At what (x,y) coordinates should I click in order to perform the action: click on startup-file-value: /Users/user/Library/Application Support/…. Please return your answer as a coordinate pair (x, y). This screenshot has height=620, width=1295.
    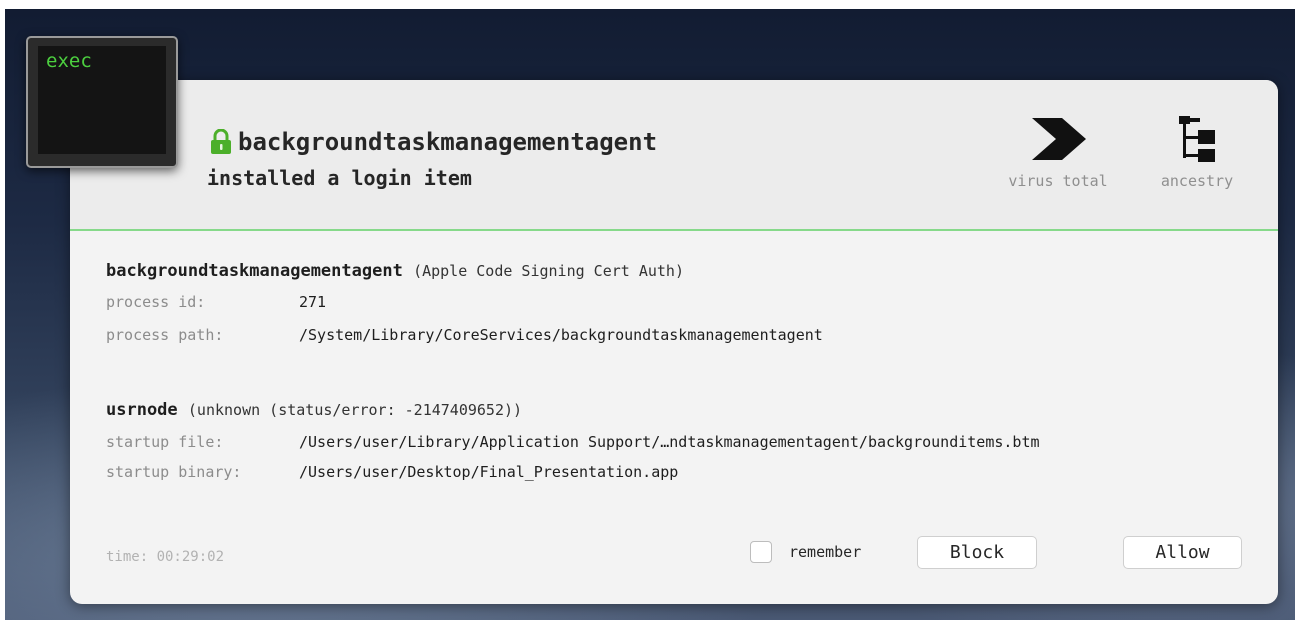
    Looking at the image, I should click on (669, 442).